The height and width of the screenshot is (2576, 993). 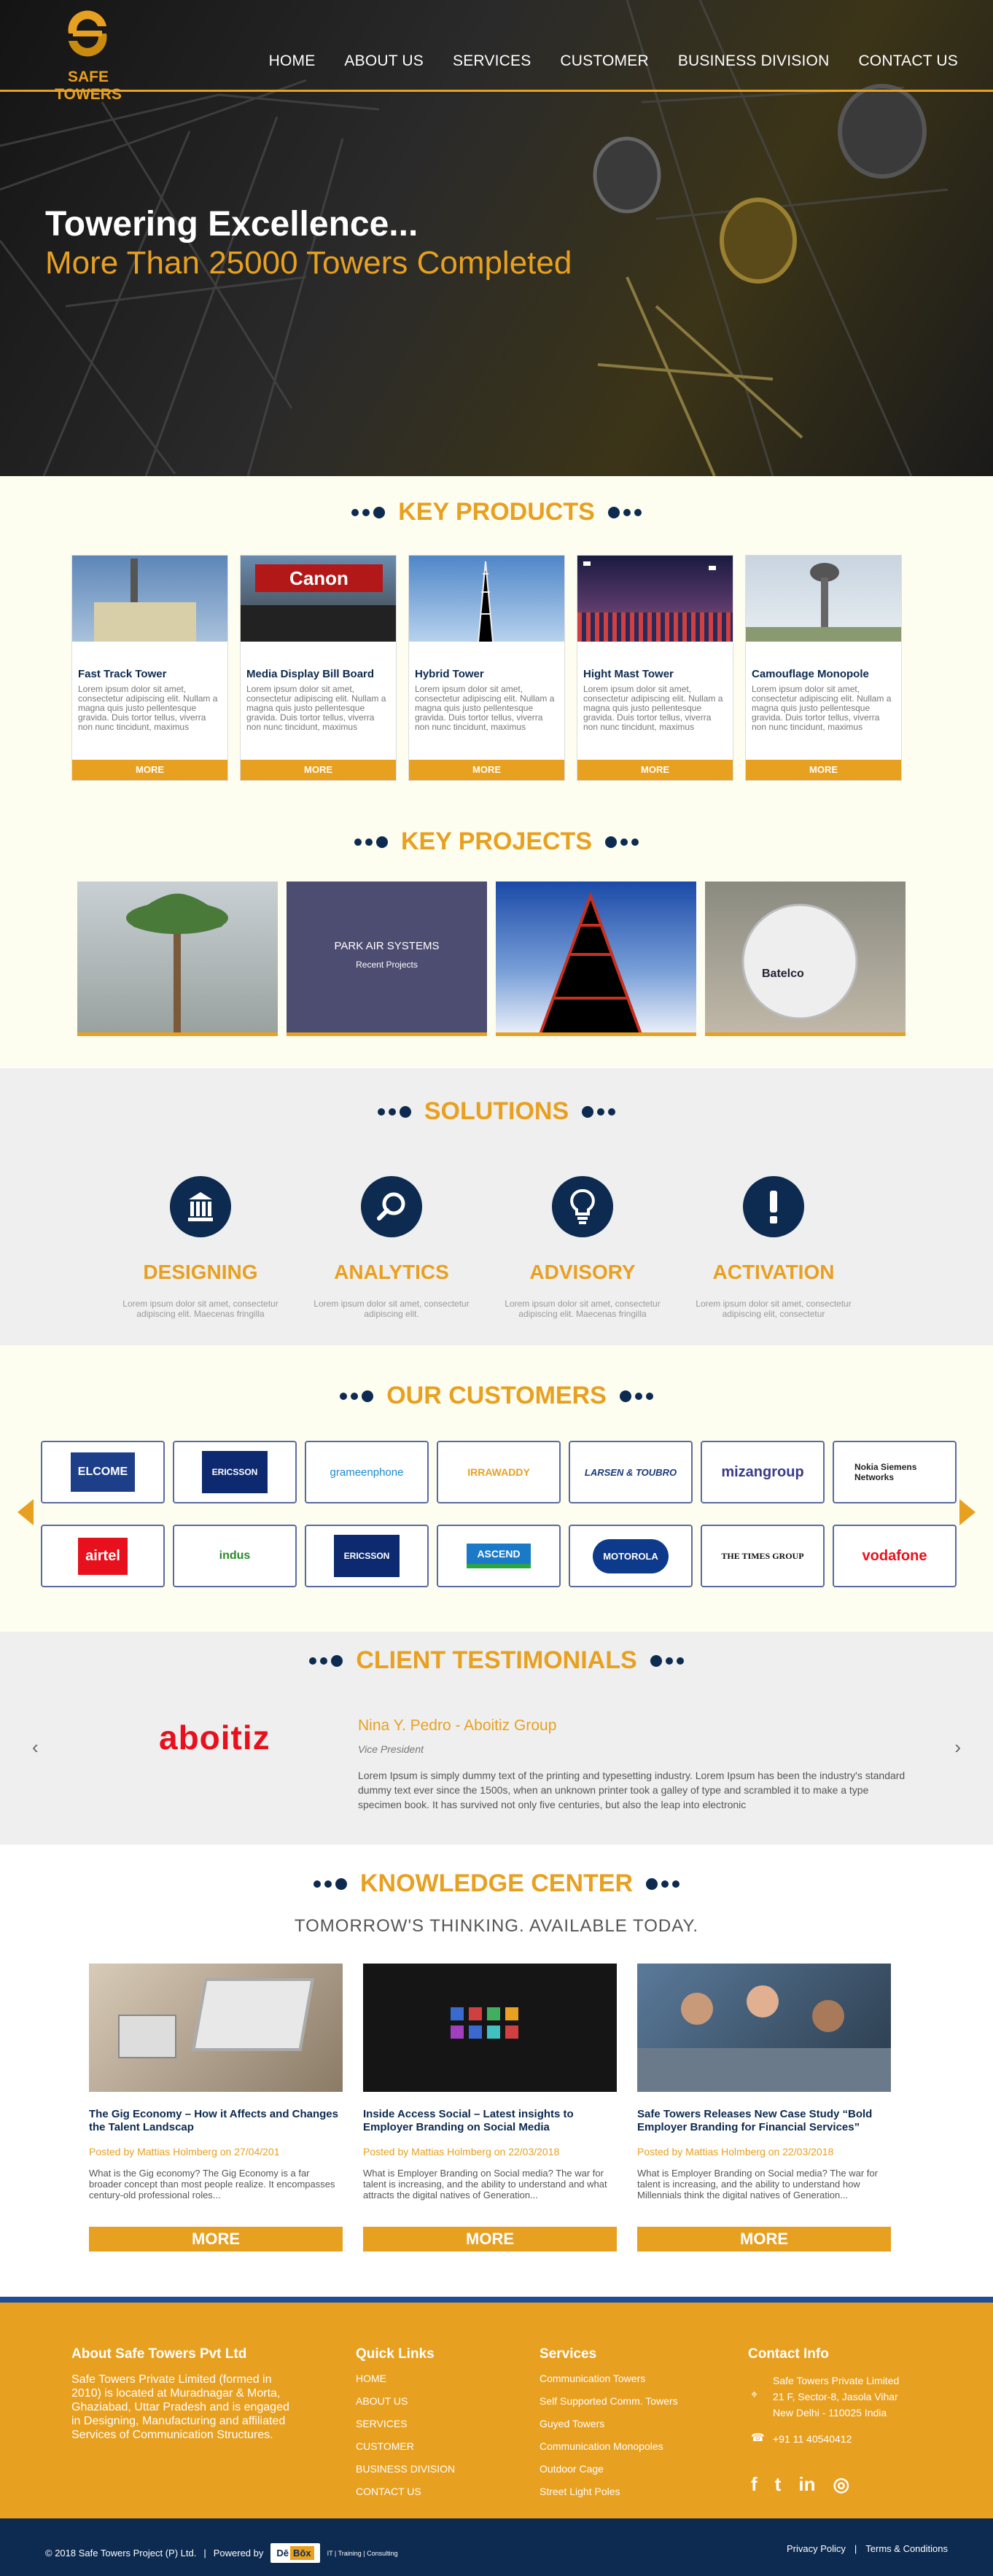 What do you see at coordinates (967, 1512) in the screenshot?
I see `carousel-next-arrow-icon` at bounding box center [967, 1512].